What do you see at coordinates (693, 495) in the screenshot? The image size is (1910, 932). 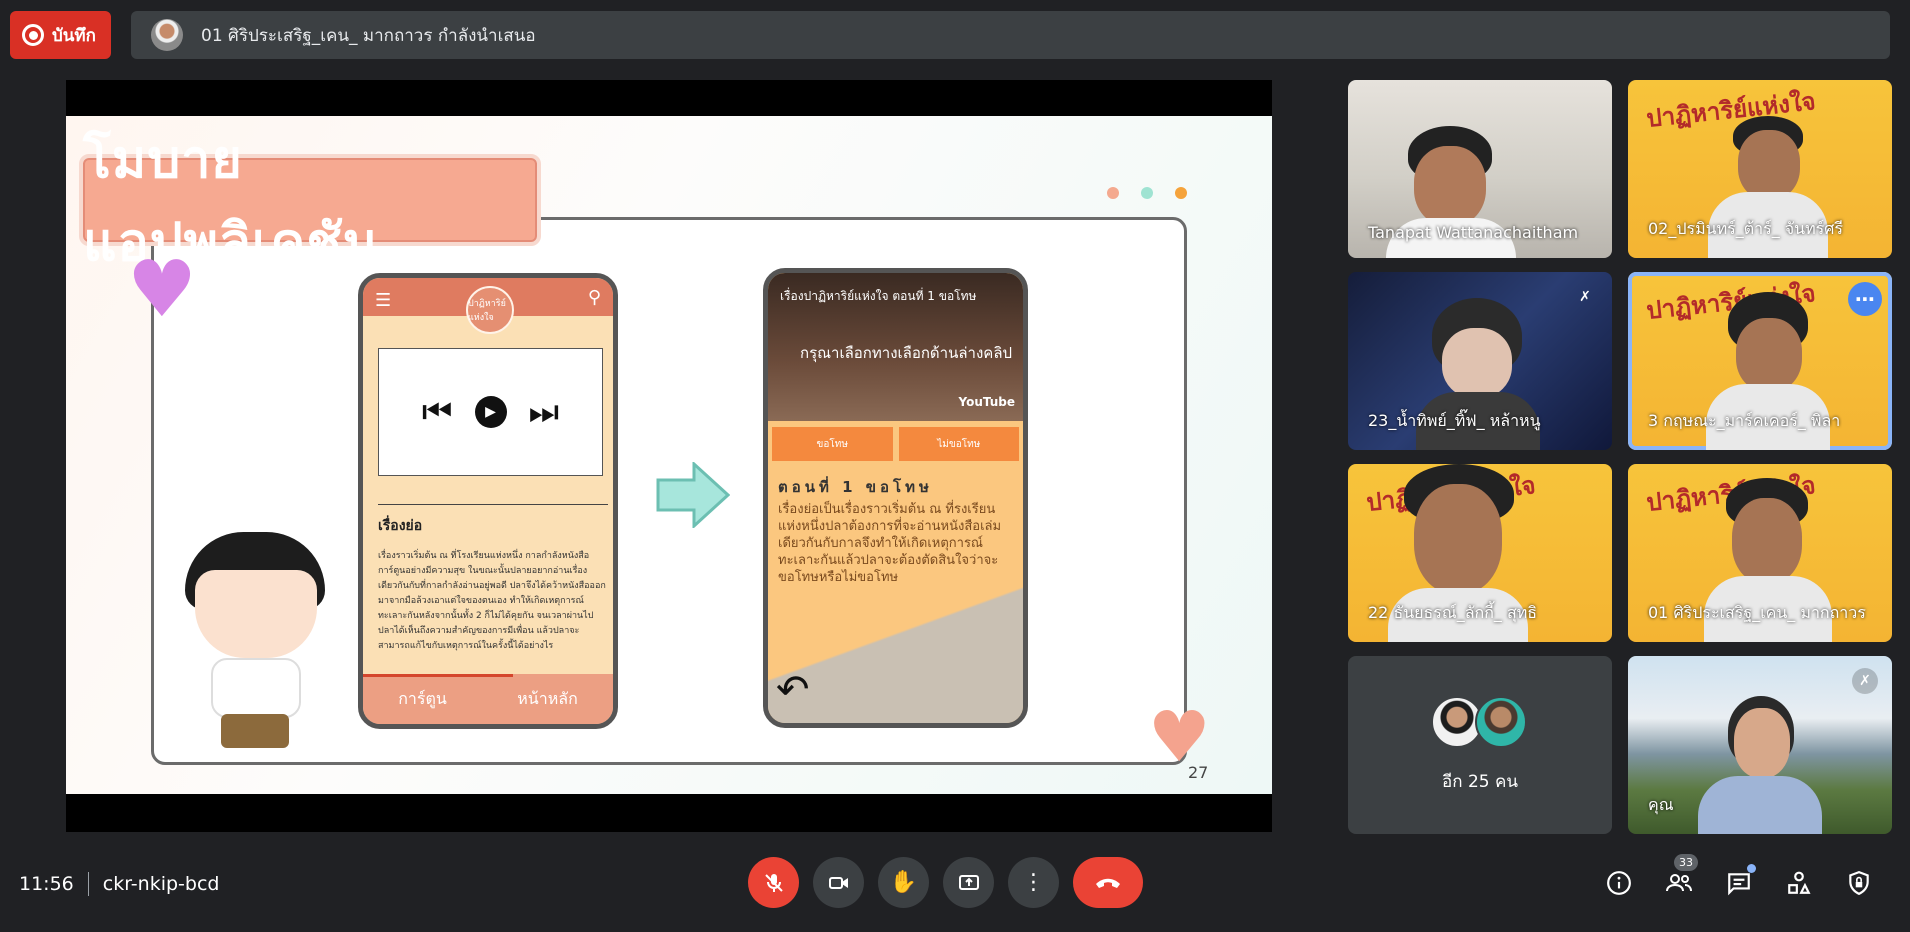 I see `right-arrow-icon` at bounding box center [693, 495].